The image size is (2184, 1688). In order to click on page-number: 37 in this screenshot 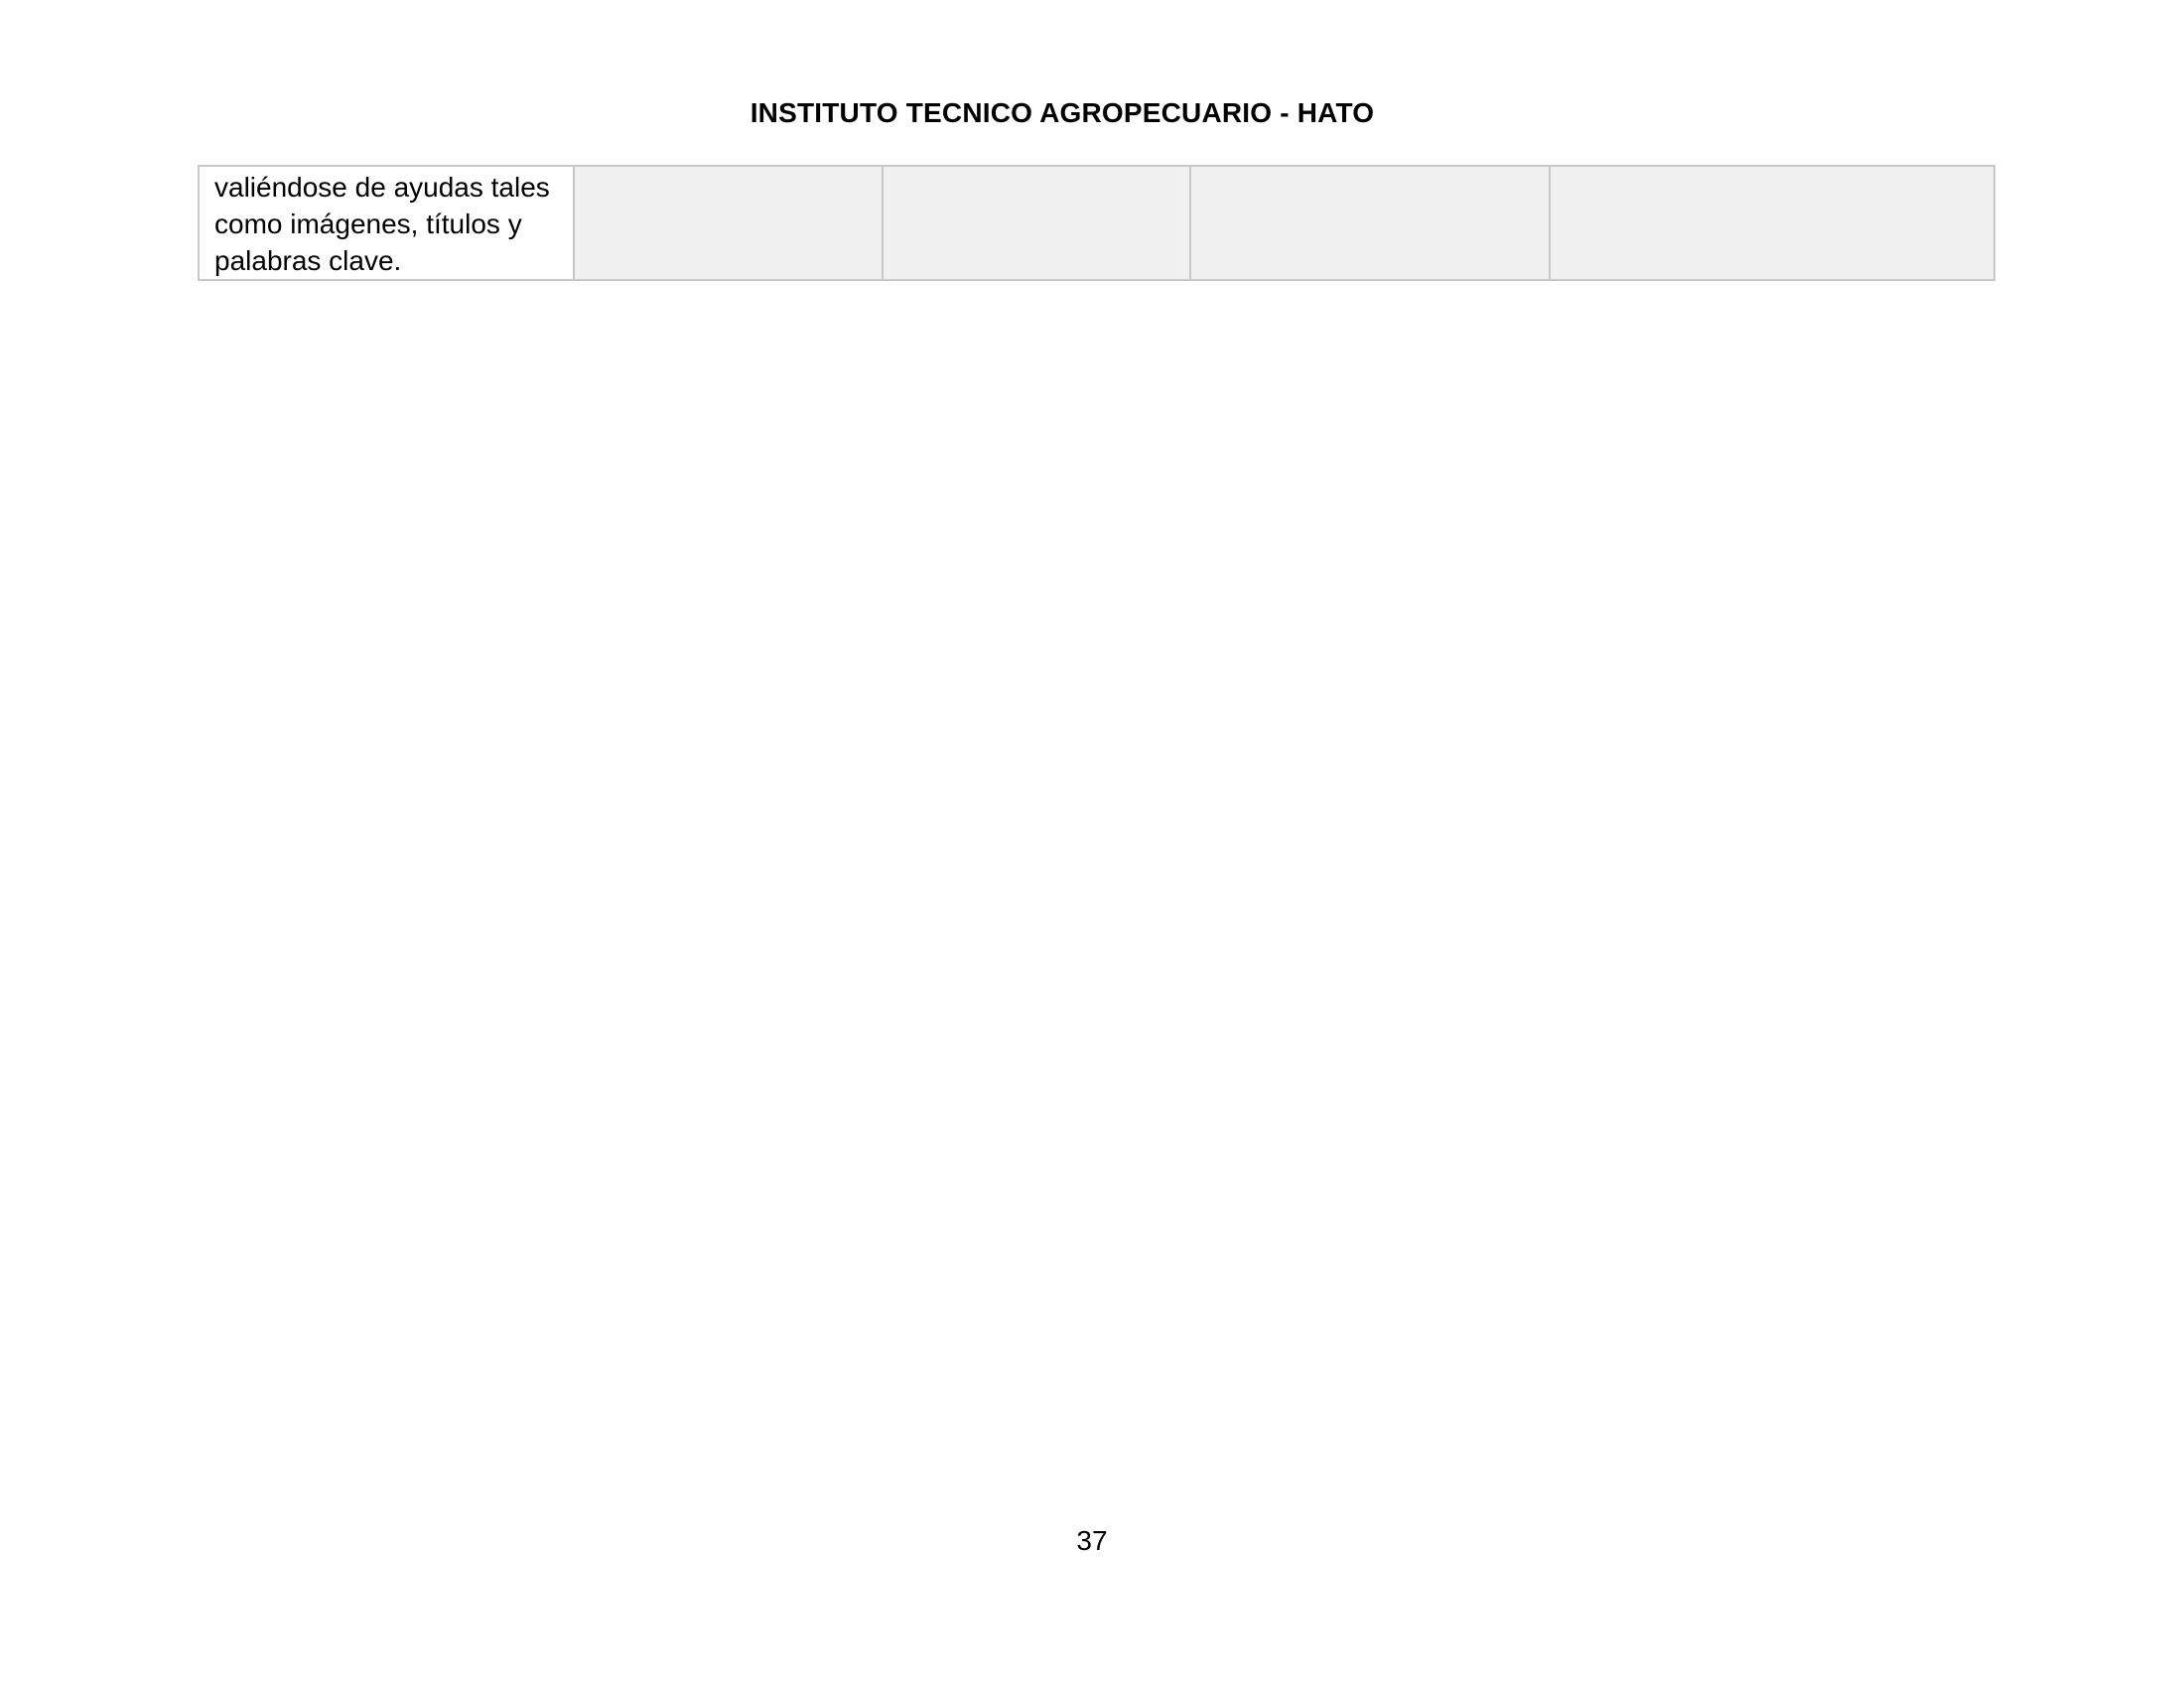, I will do `click(1092, 1540)`.